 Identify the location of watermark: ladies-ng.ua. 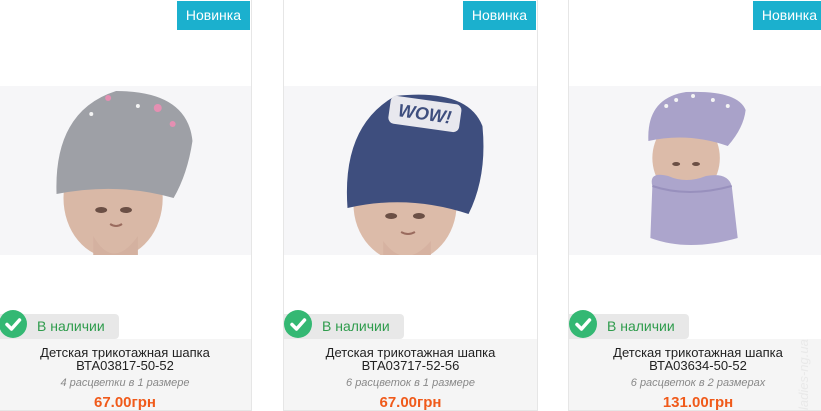
(803, 374).